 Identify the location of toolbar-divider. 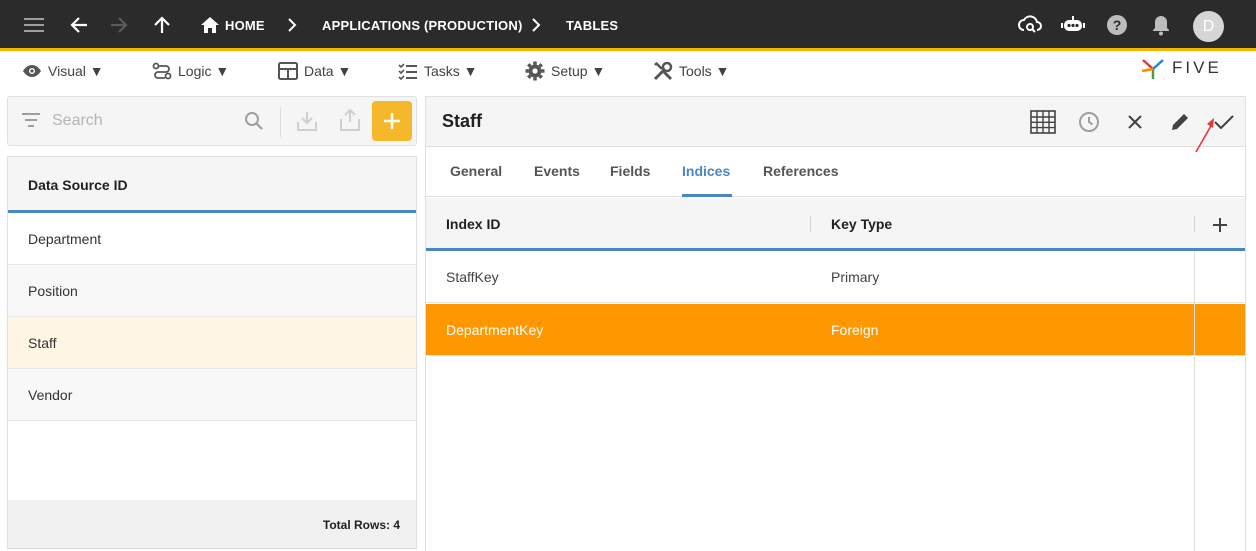
(280, 122).